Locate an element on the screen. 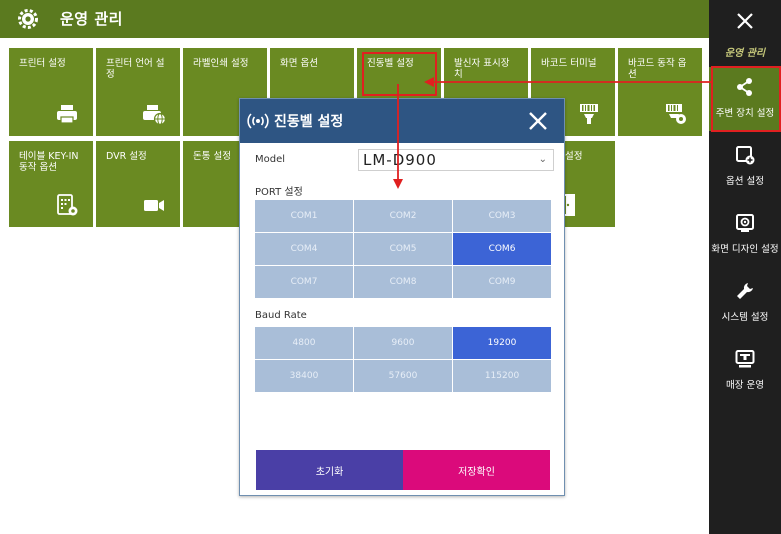 The height and width of the screenshot is (534, 781). tile-printer-language: 프린터 언어 설 정 is located at coordinates (138, 92).